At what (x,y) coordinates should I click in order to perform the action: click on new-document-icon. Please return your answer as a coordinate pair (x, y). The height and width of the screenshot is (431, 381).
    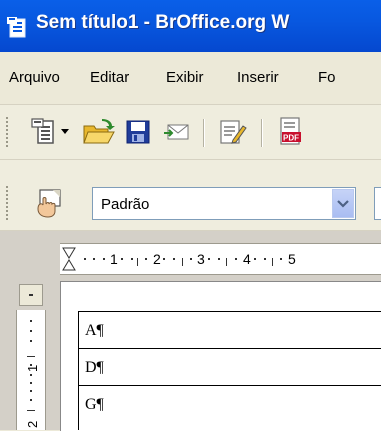
    Looking at the image, I should click on (43, 132).